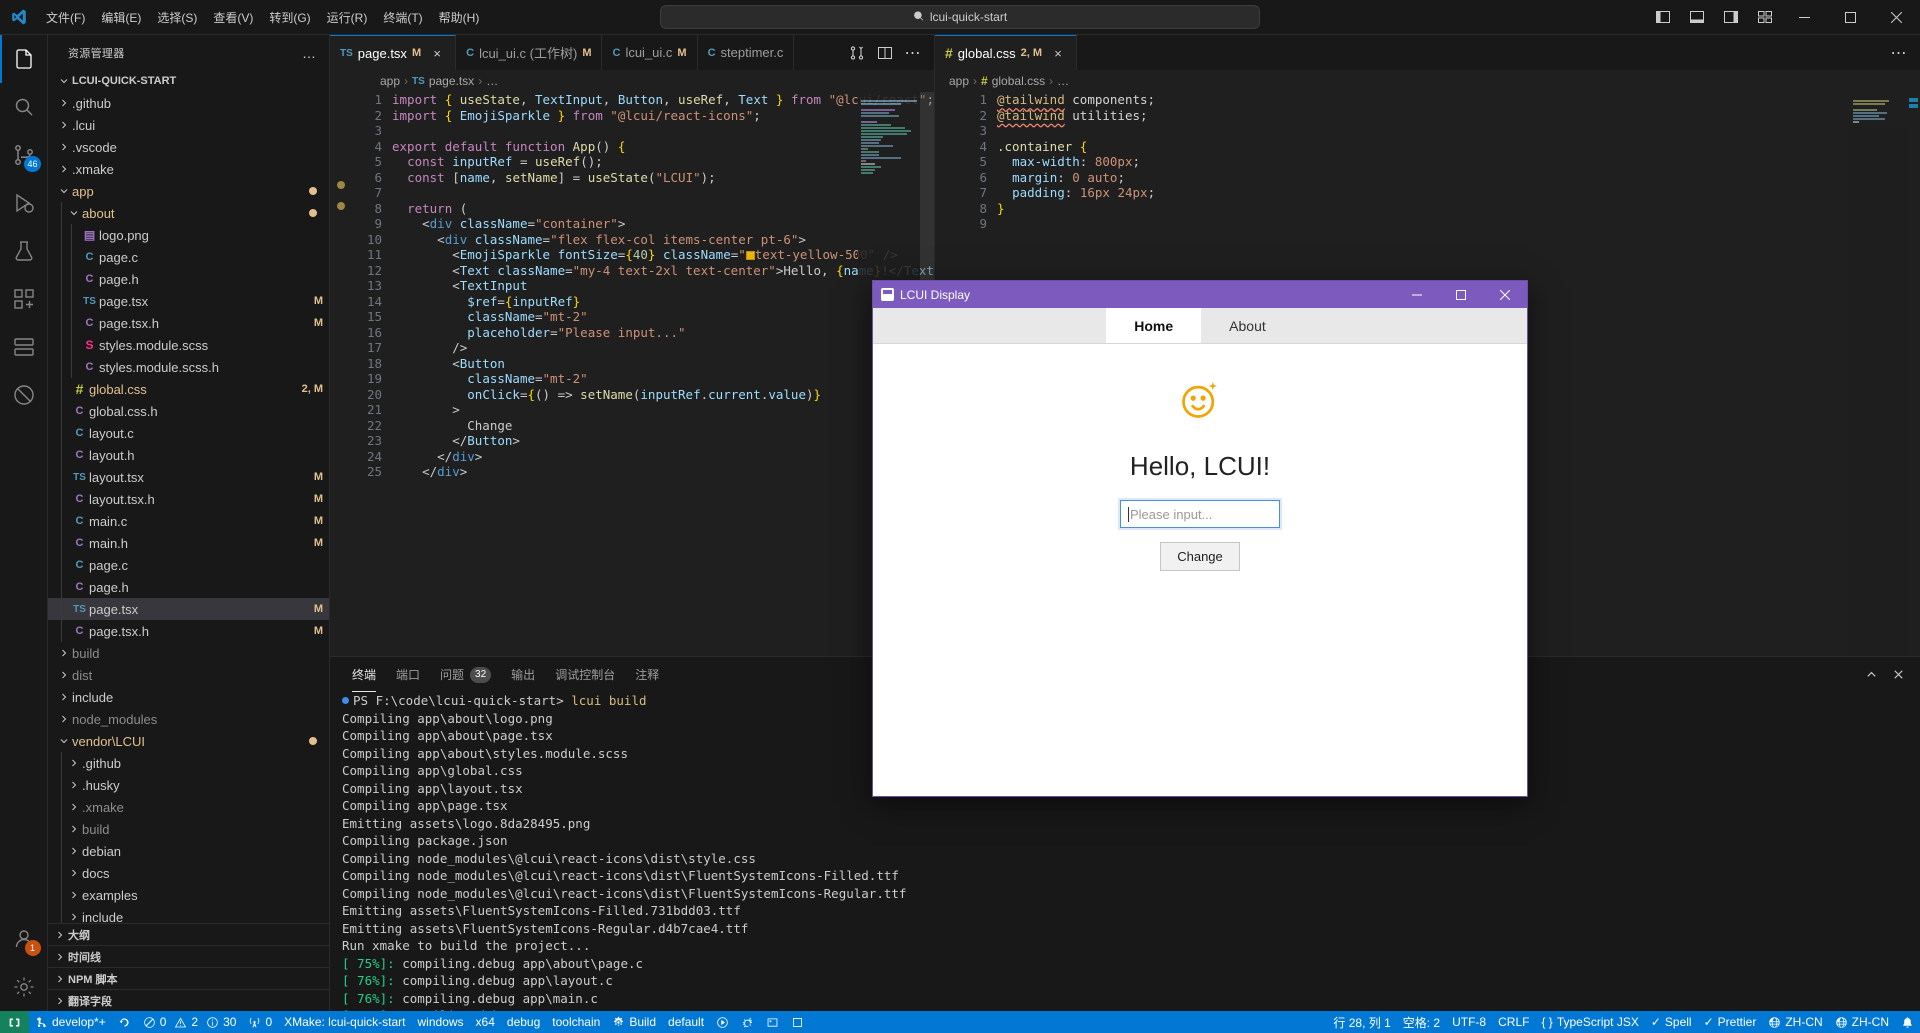  What do you see at coordinates (70, 1022) in the screenshot?
I see `status-branch: develop*+` at bounding box center [70, 1022].